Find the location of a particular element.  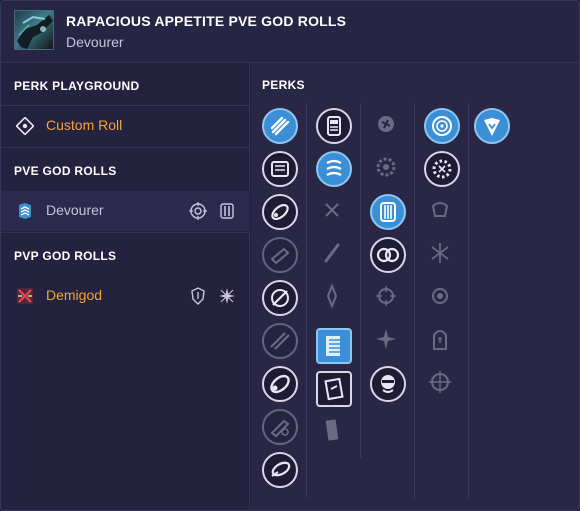

weapon-thumbnail is located at coordinates (34, 30).